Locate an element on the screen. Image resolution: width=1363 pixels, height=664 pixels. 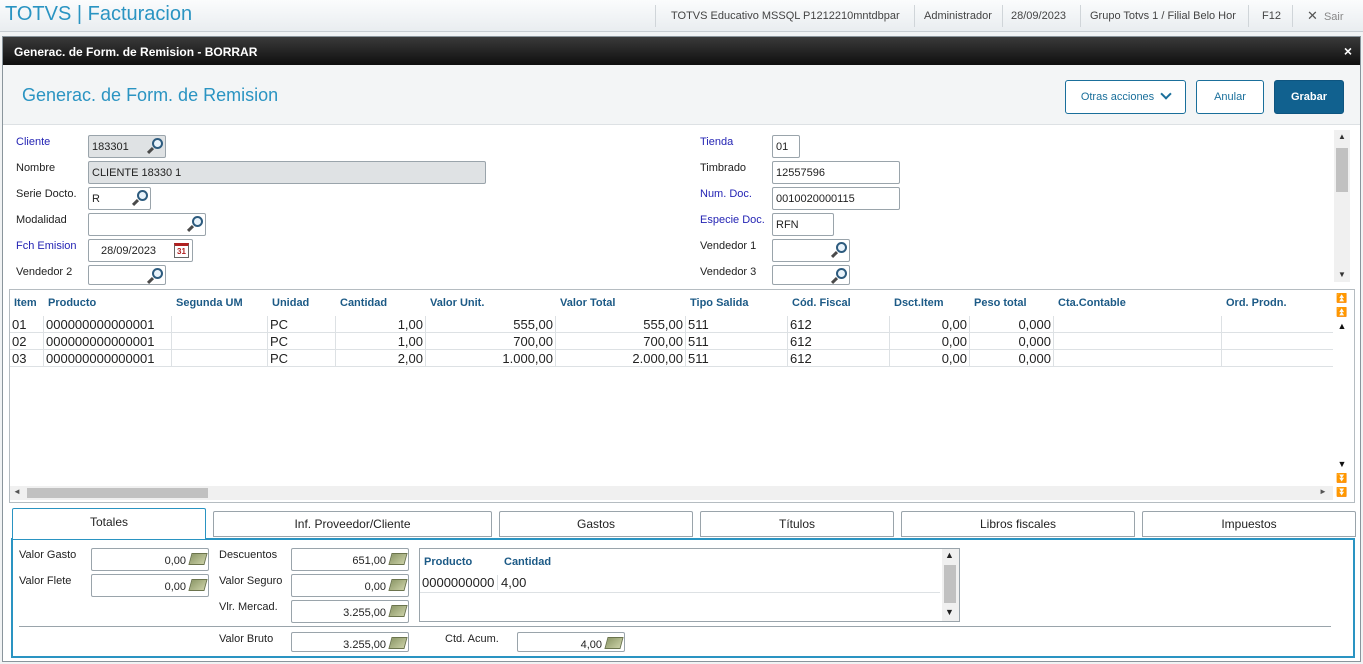
timbrado-field: 12557596 is located at coordinates (836, 172).